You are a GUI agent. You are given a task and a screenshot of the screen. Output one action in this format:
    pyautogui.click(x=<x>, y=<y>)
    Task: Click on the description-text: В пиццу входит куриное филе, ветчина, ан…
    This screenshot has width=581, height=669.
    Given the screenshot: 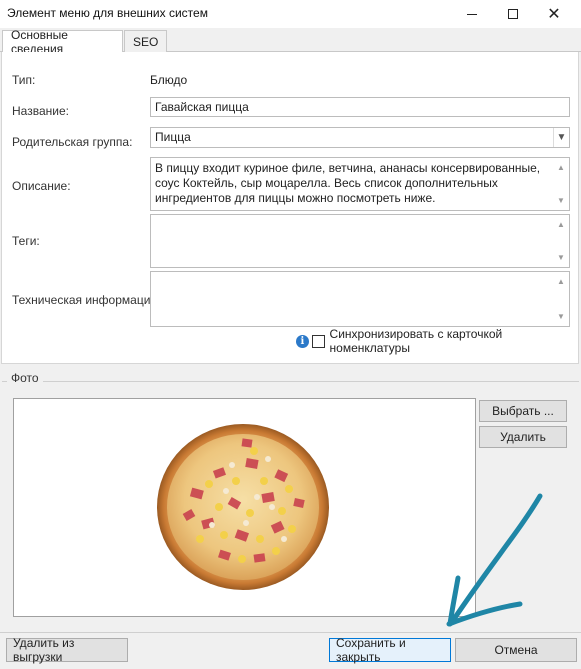 What is the action you would take?
    pyautogui.click(x=348, y=183)
    